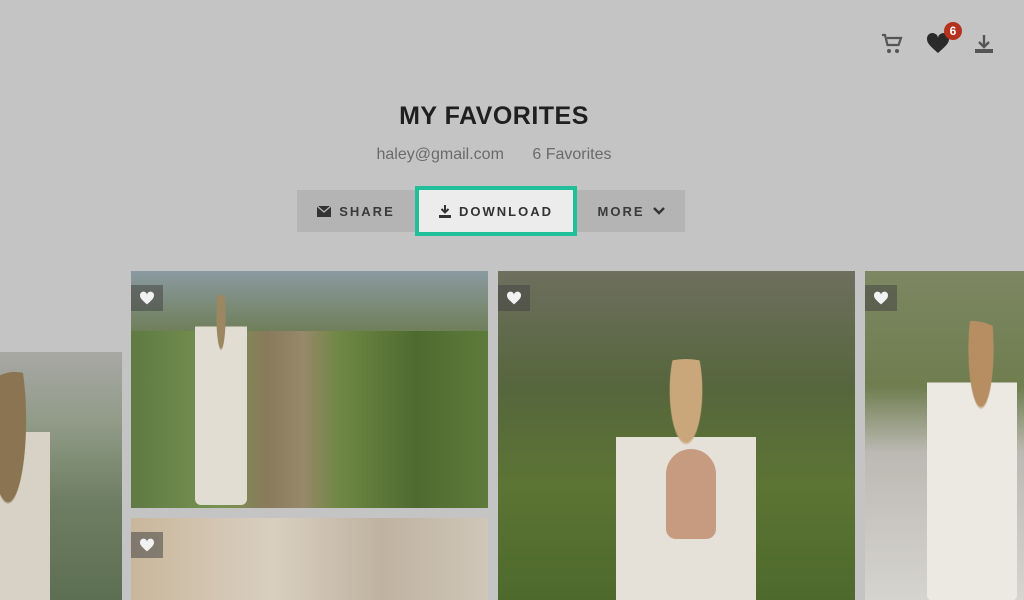 The image size is (1024, 600). I want to click on share-label: SHARE, so click(367, 211).